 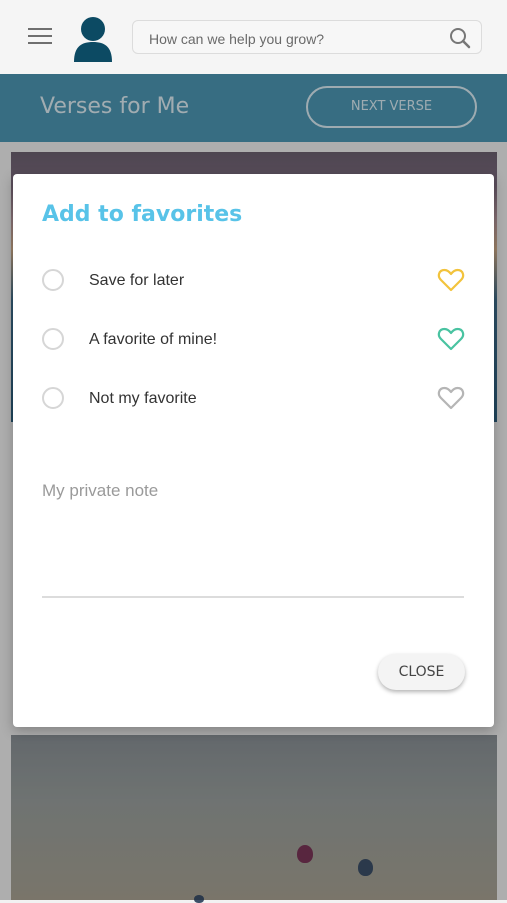 I want to click on heart-yellow-icon, so click(x=451, y=280).